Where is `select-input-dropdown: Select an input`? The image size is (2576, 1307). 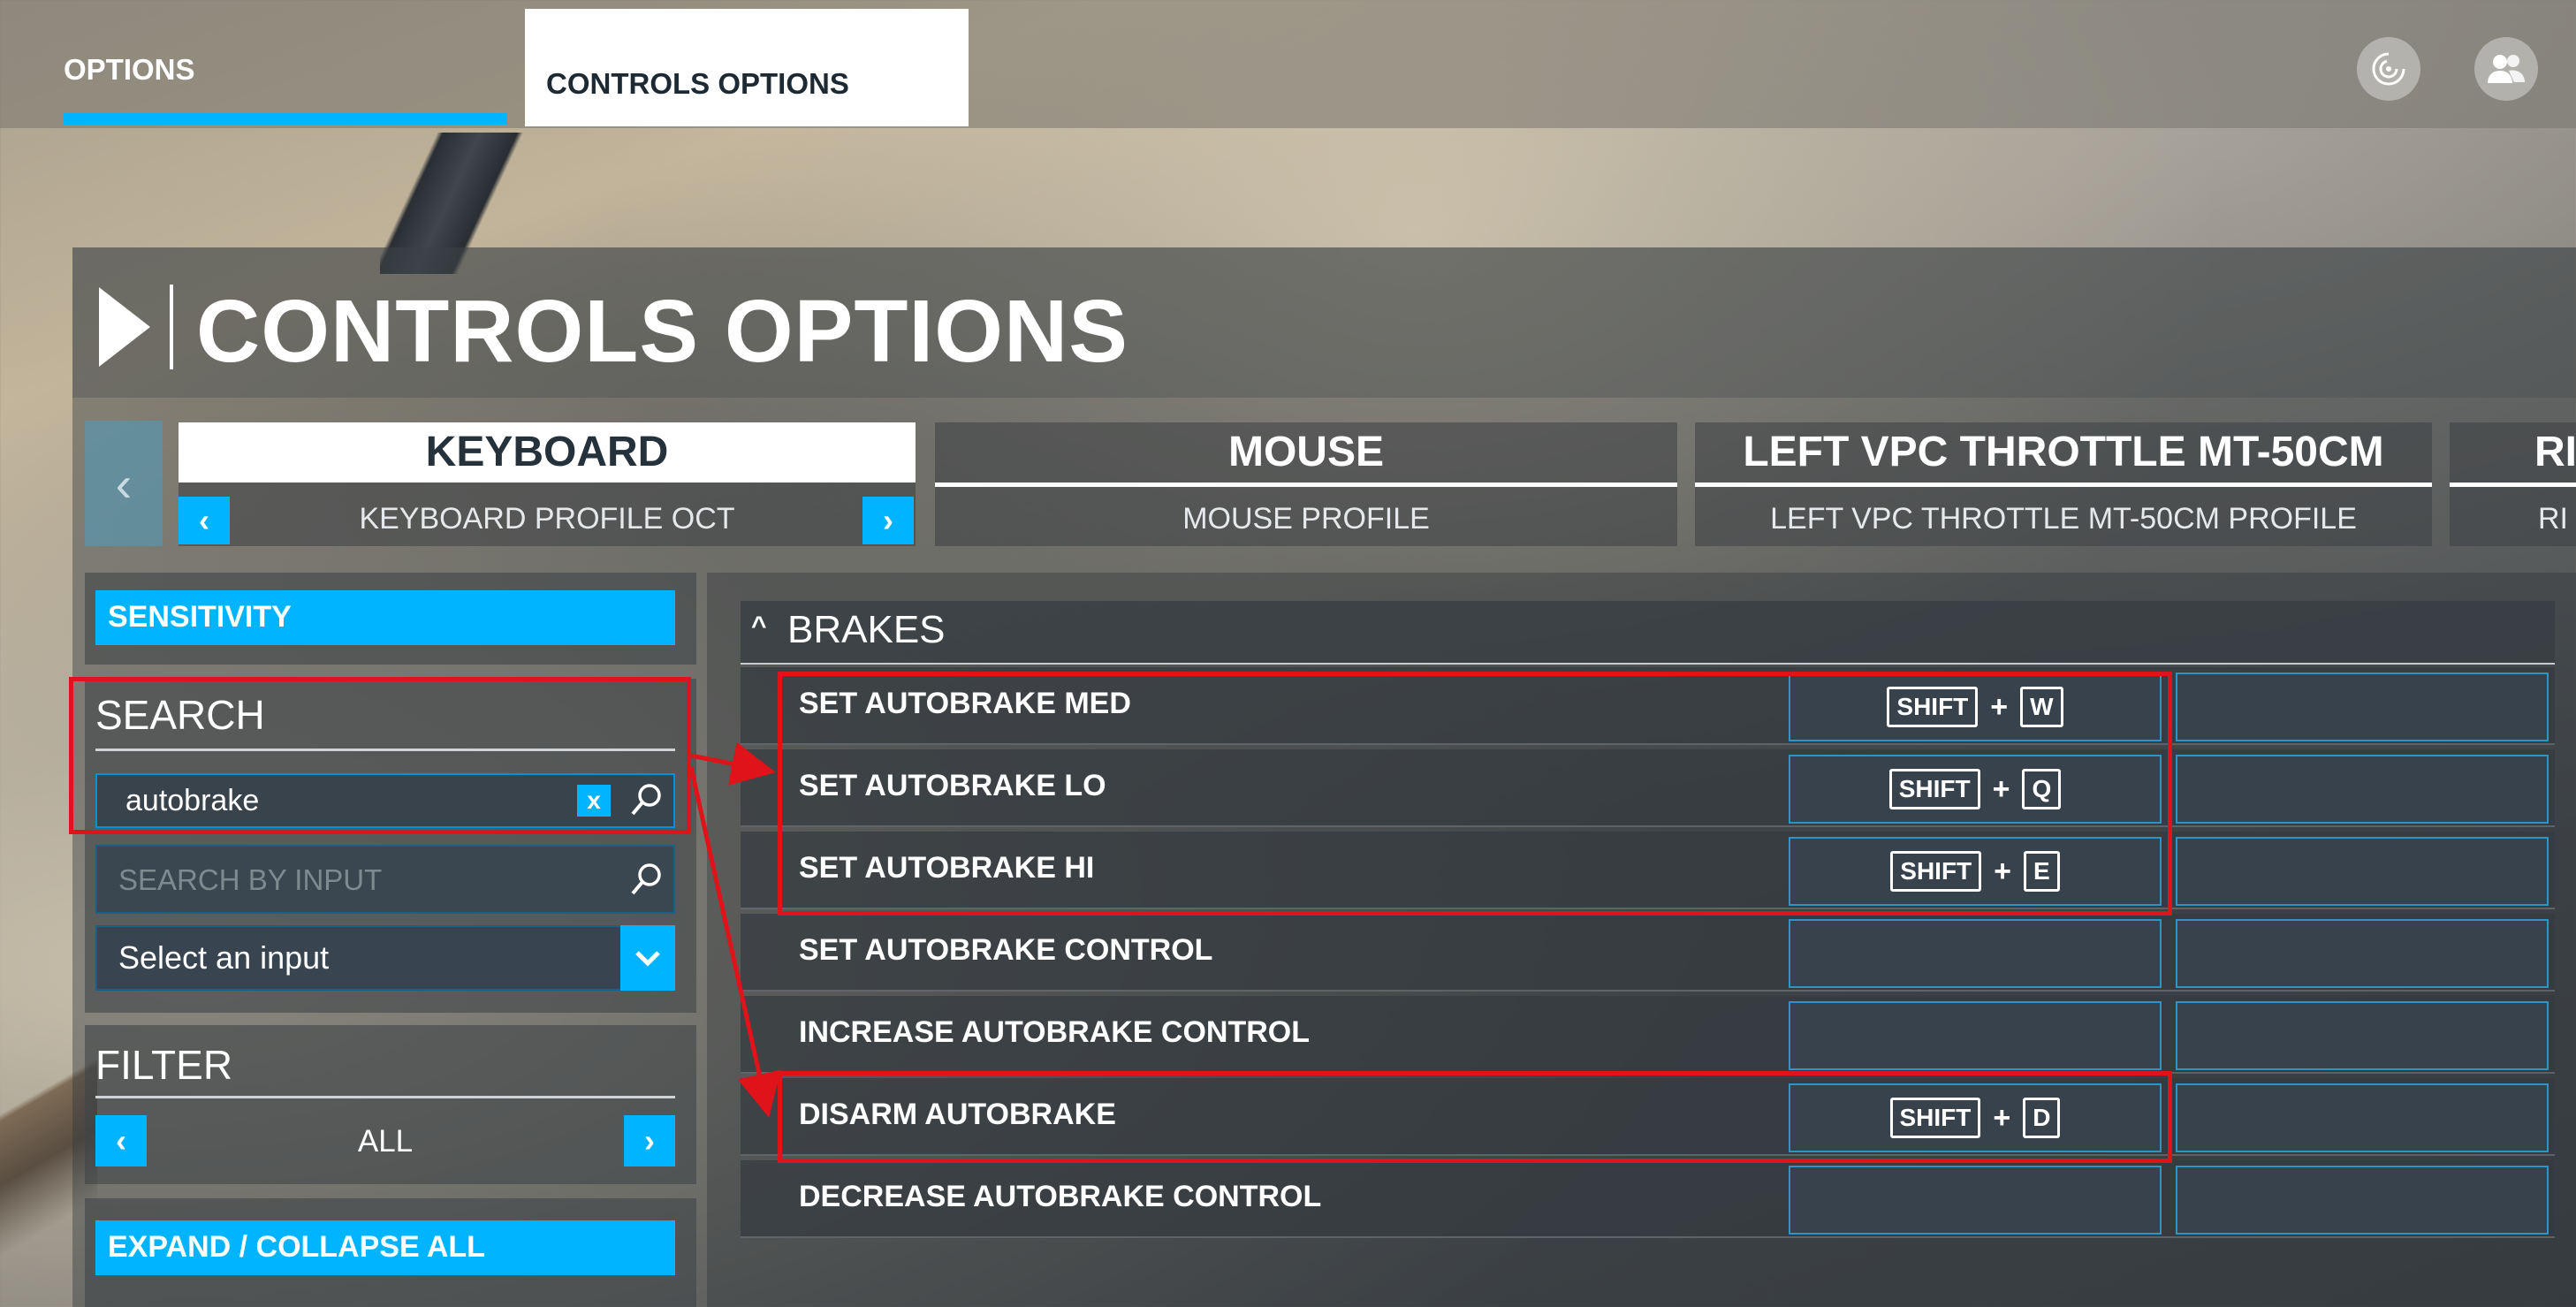
select-input-dropdown: Select an input is located at coordinates (385, 958).